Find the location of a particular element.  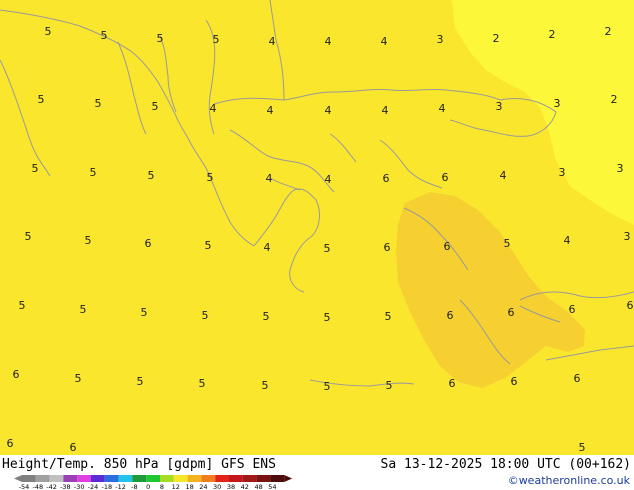

legend-tick-label: 30 is located at coordinates (217, 486).